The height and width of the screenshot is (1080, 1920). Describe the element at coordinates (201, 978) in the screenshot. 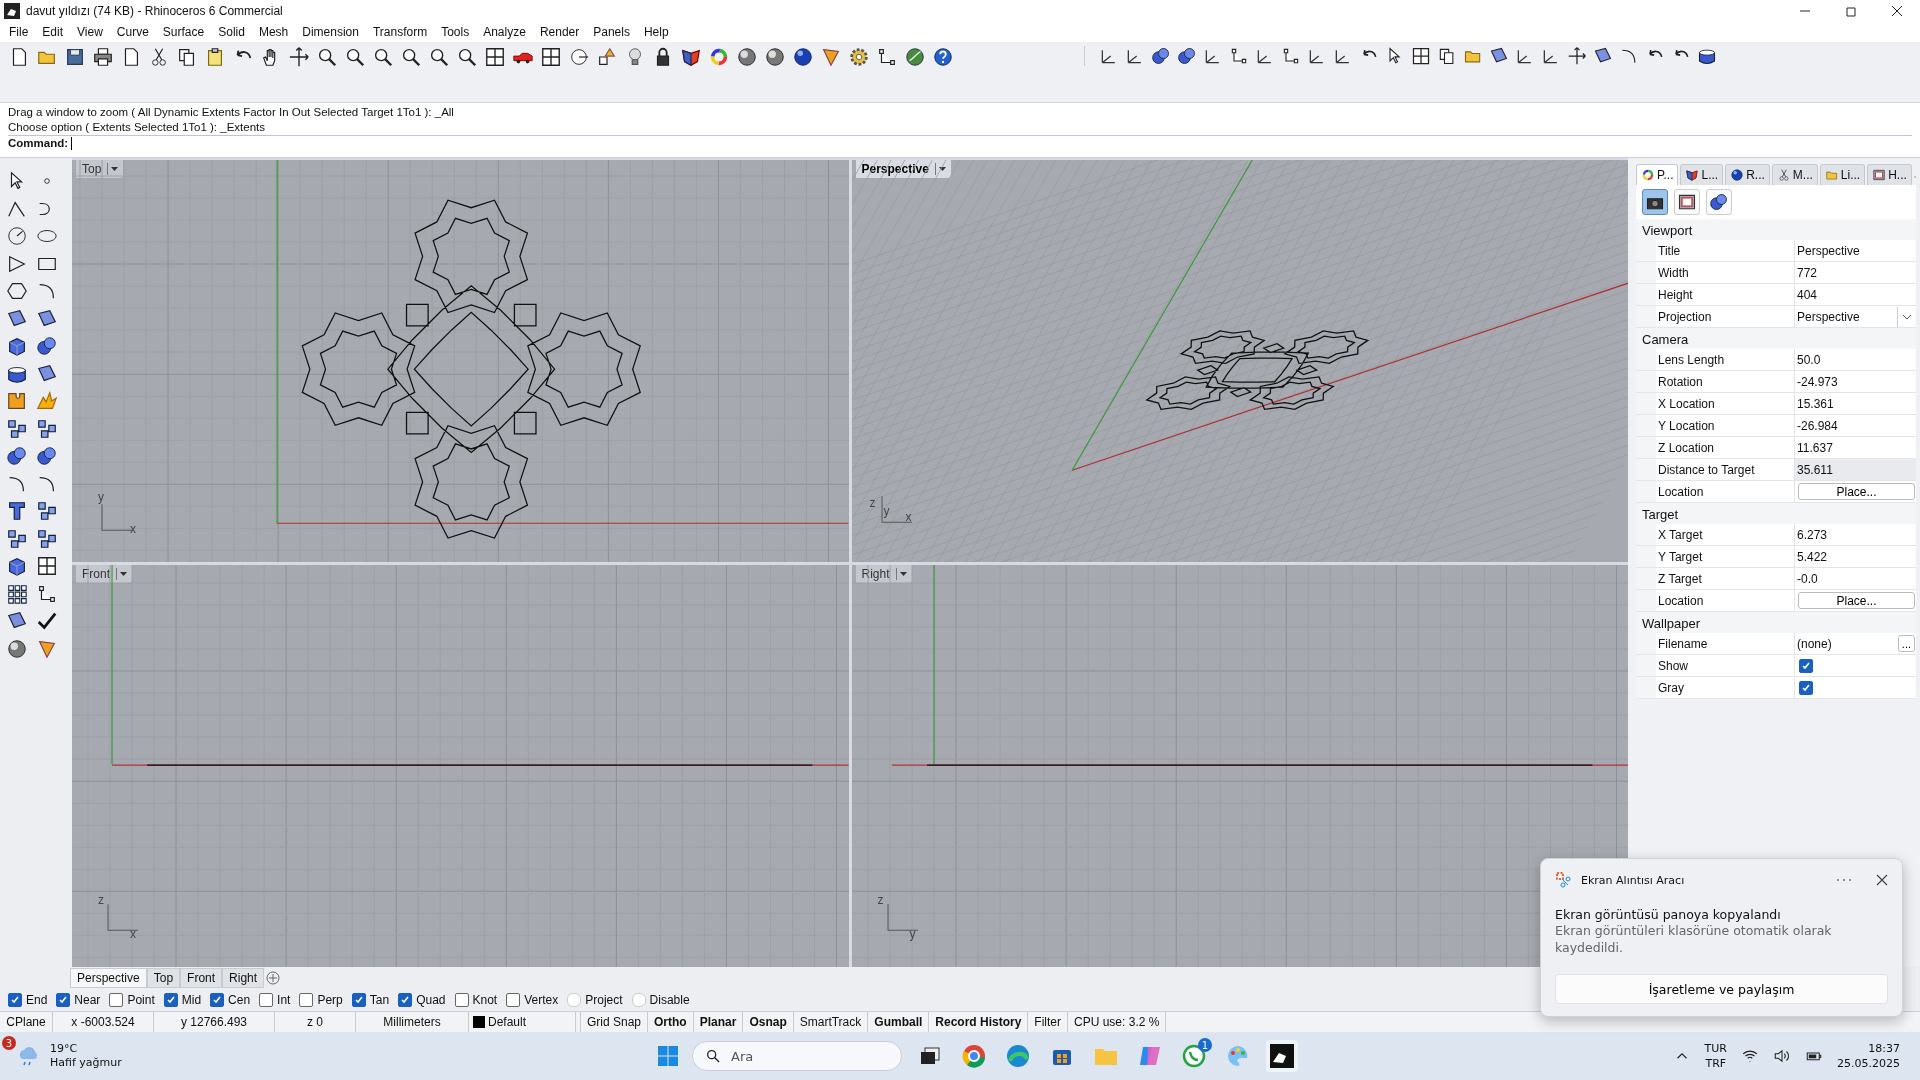

I see `viewport-tab: Front` at that location.